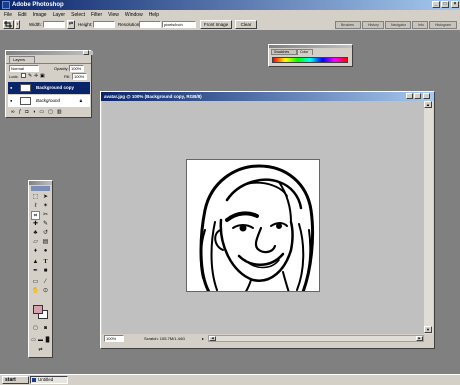 This screenshot has height=385, width=460. What do you see at coordinates (114, 338) in the screenshot?
I see `zoom-level-field: 100%` at bounding box center [114, 338].